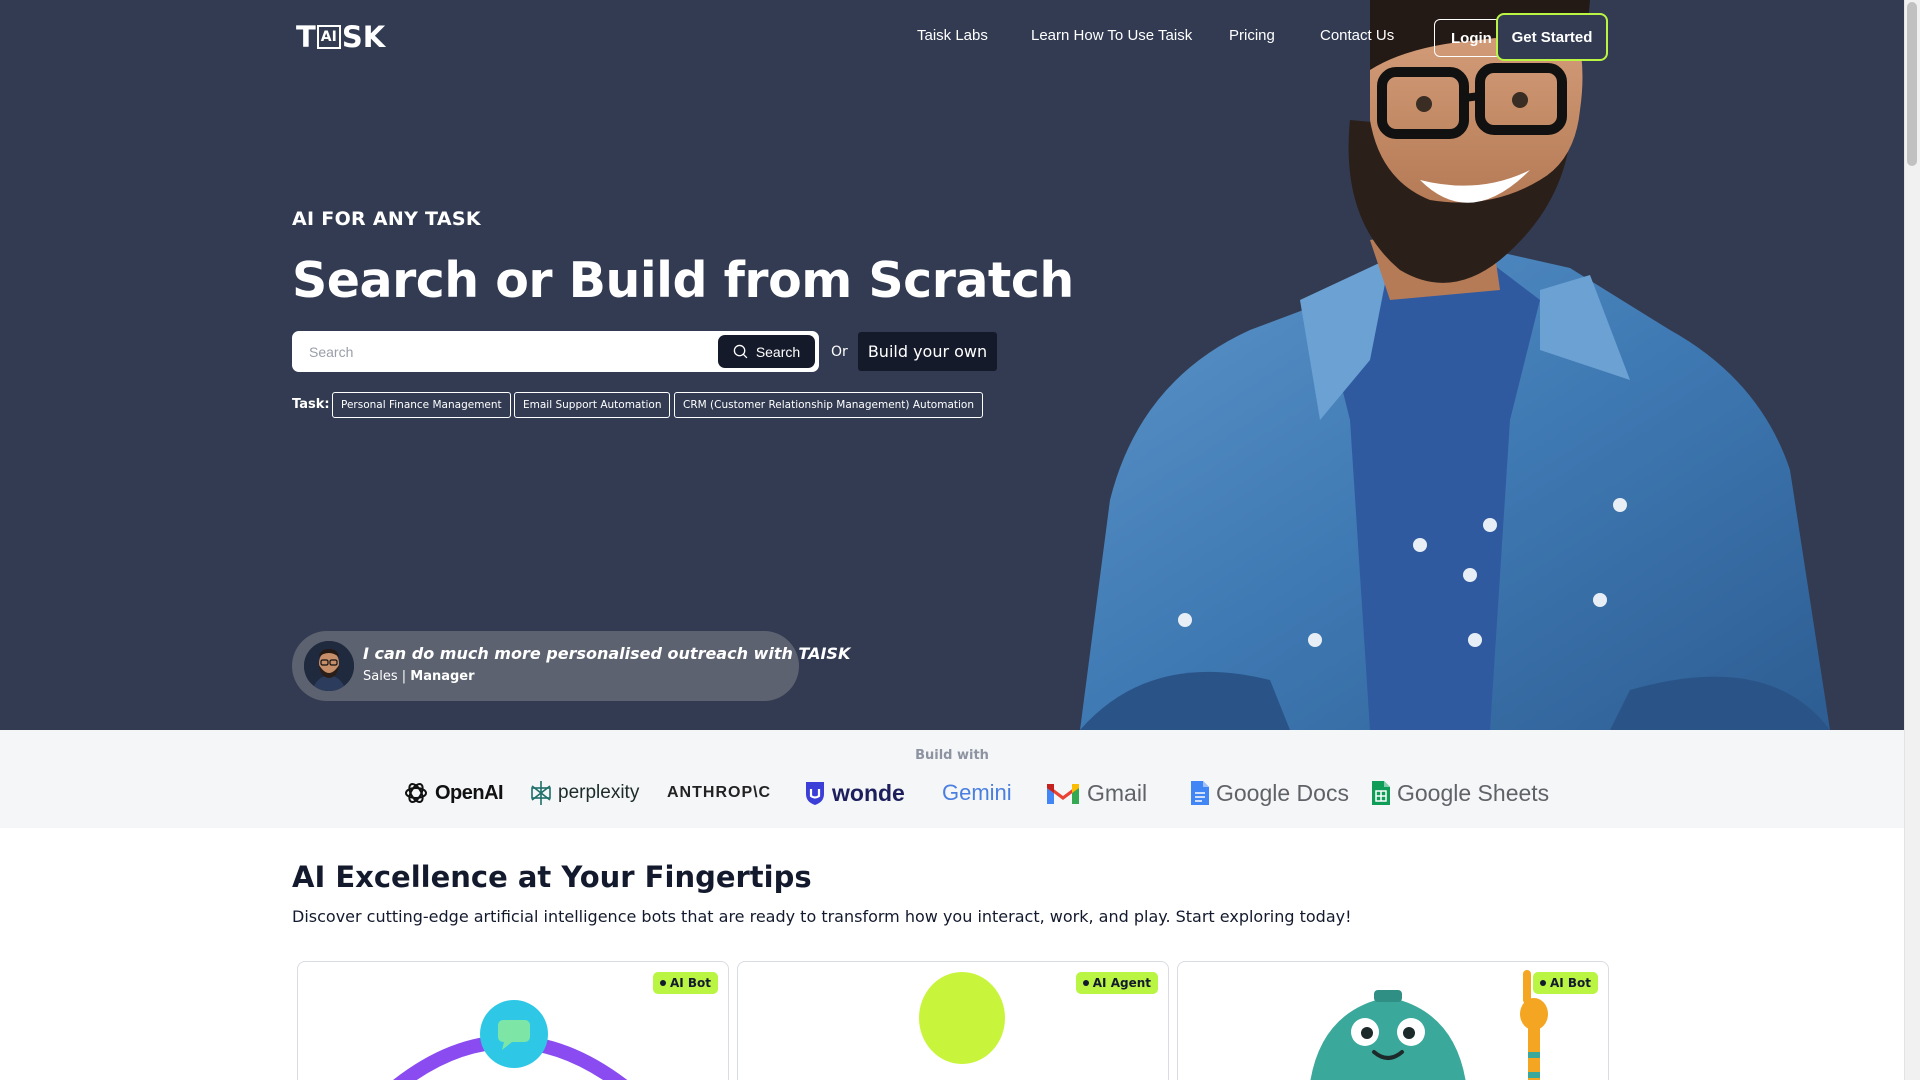  I want to click on openai-logo: OpenAI, so click(453, 793).